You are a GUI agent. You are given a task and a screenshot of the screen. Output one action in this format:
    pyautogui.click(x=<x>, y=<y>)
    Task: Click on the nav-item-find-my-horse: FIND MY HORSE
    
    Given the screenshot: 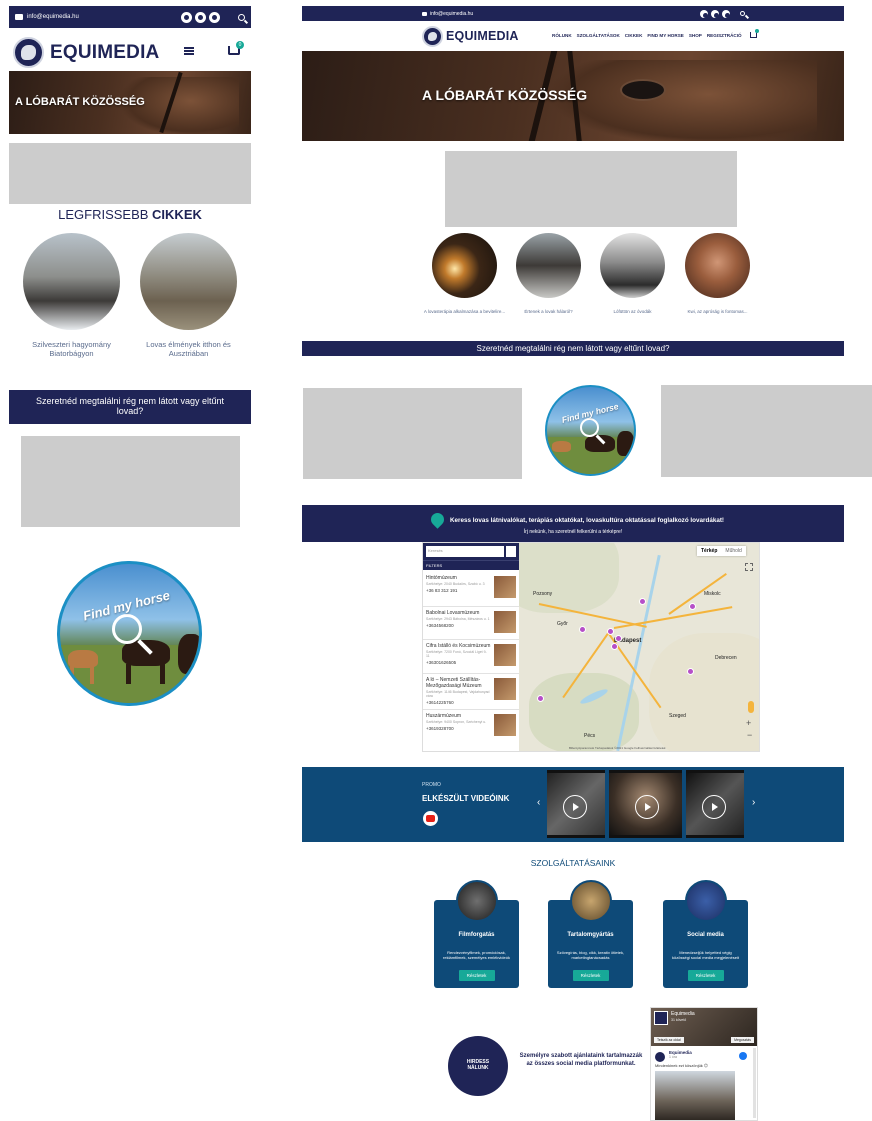 What is the action you would take?
    pyautogui.click(x=665, y=35)
    